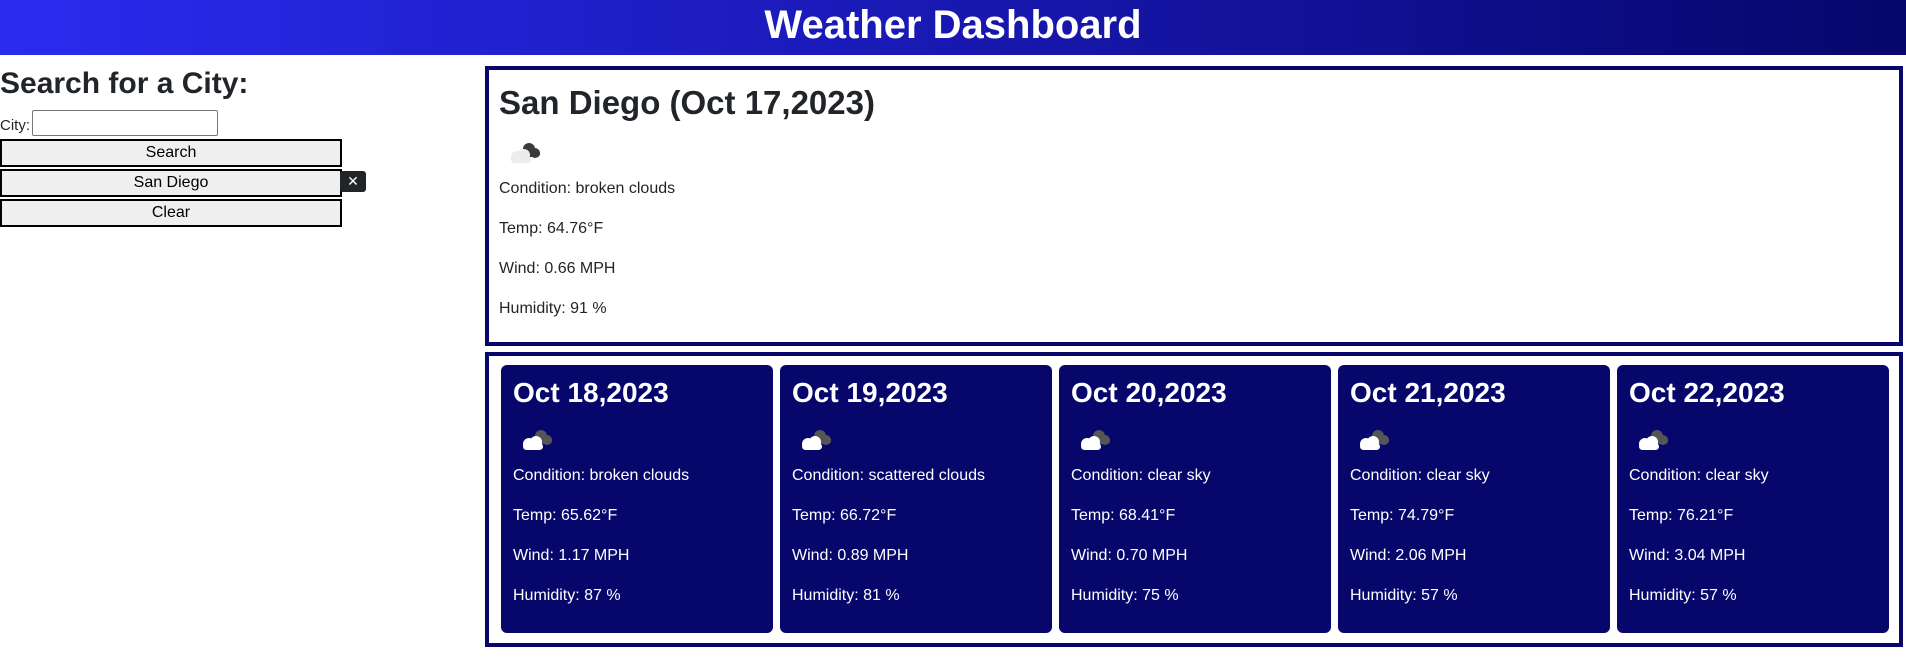 The width and height of the screenshot is (1906, 667). I want to click on current-city-title: San Diego (Oct 17,2023), so click(687, 102).